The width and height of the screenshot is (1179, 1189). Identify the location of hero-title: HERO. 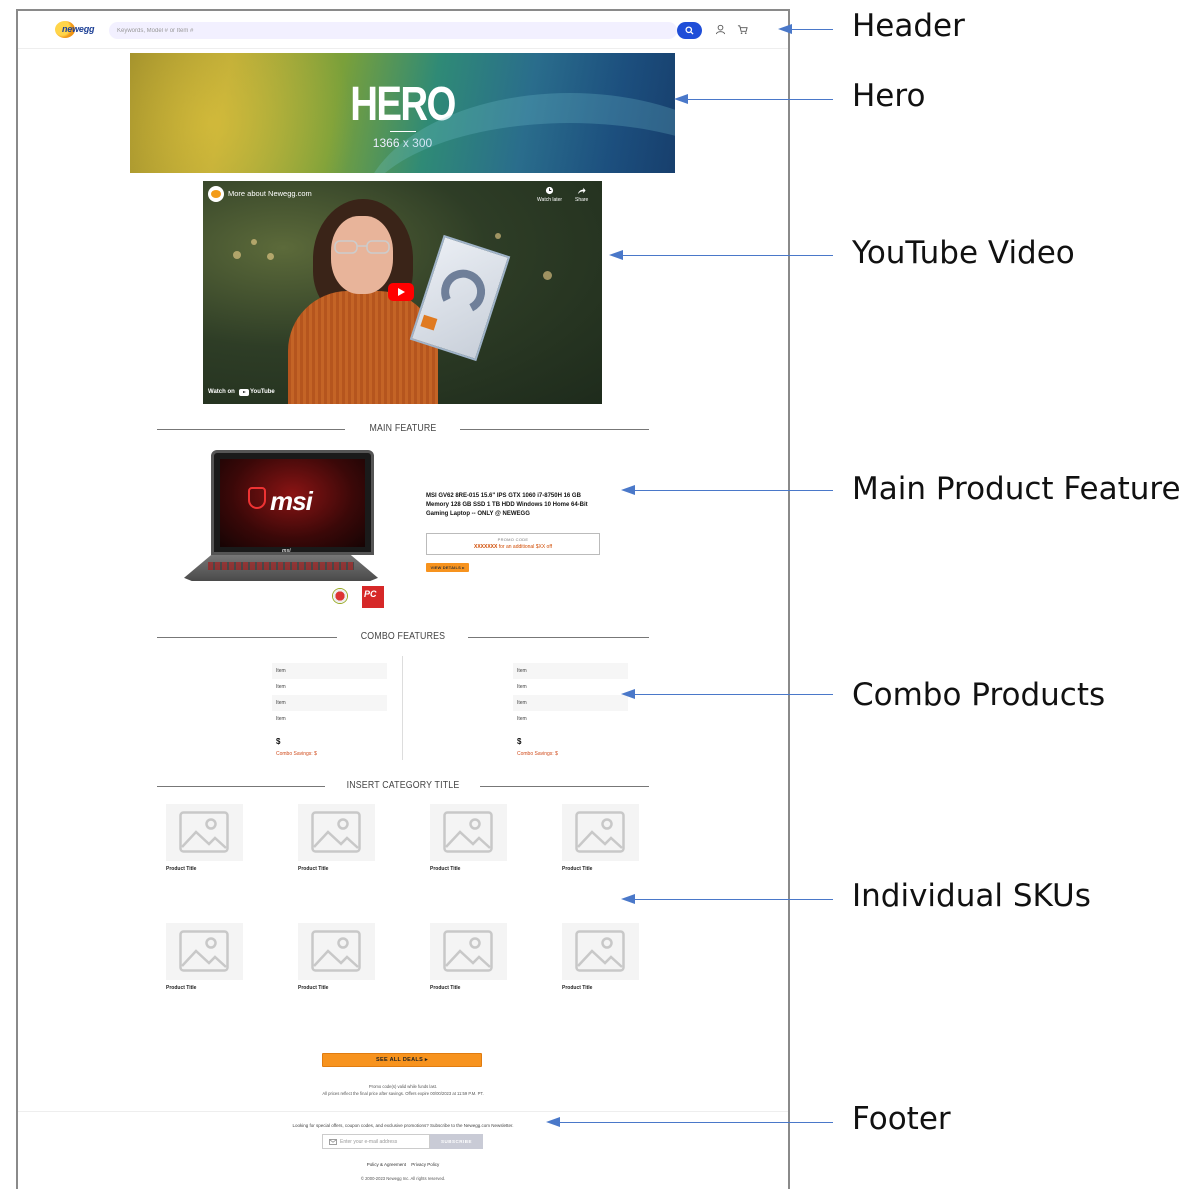
(403, 104).